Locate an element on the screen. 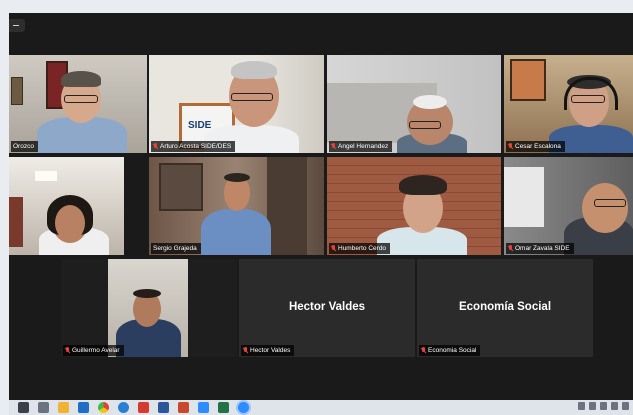  video-tile-economia-social: Economía Social Economia Social is located at coordinates (505, 308).